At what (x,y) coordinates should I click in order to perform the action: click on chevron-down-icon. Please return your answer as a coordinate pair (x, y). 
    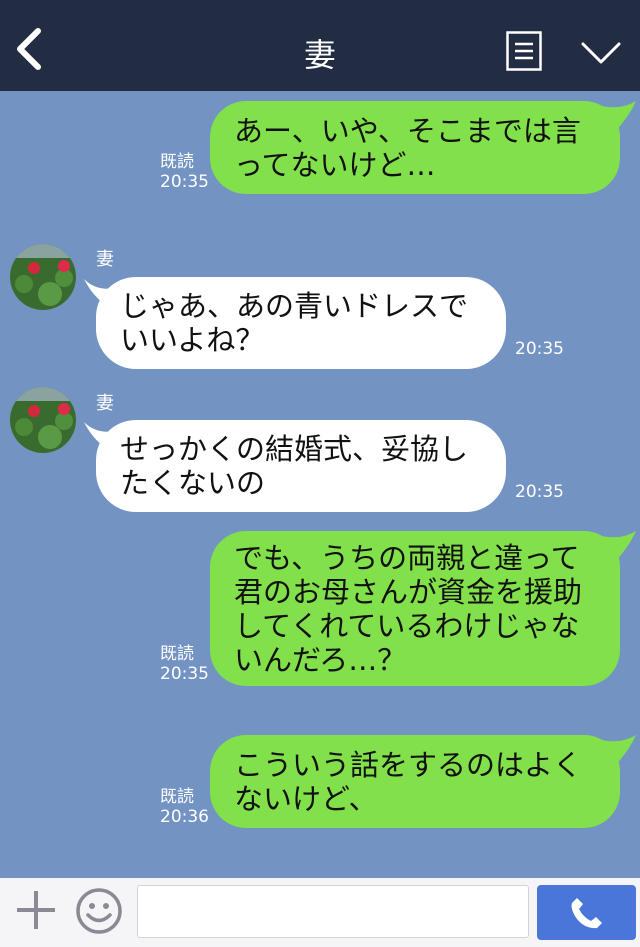
    Looking at the image, I should click on (601, 53).